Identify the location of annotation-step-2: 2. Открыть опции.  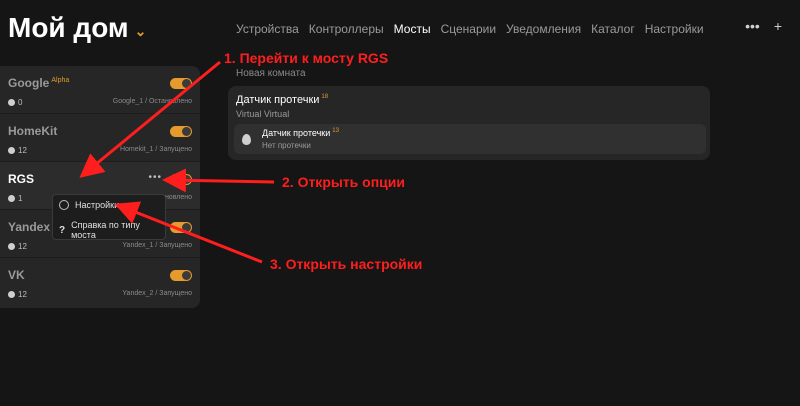
(344, 182).